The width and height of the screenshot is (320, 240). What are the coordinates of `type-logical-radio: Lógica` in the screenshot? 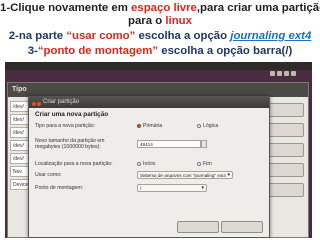 It's located at (207, 126).